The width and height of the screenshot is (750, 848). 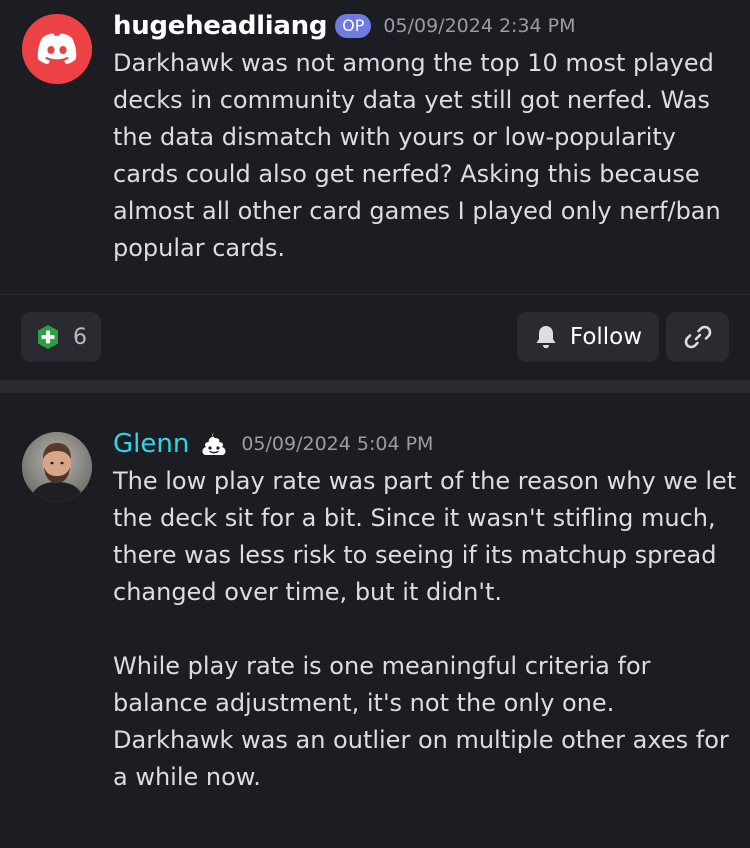 What do you see at coordinates (151, 444) in the screenshot?
I see `reply-author-name: Glenn` at bounding box center [151, 444].